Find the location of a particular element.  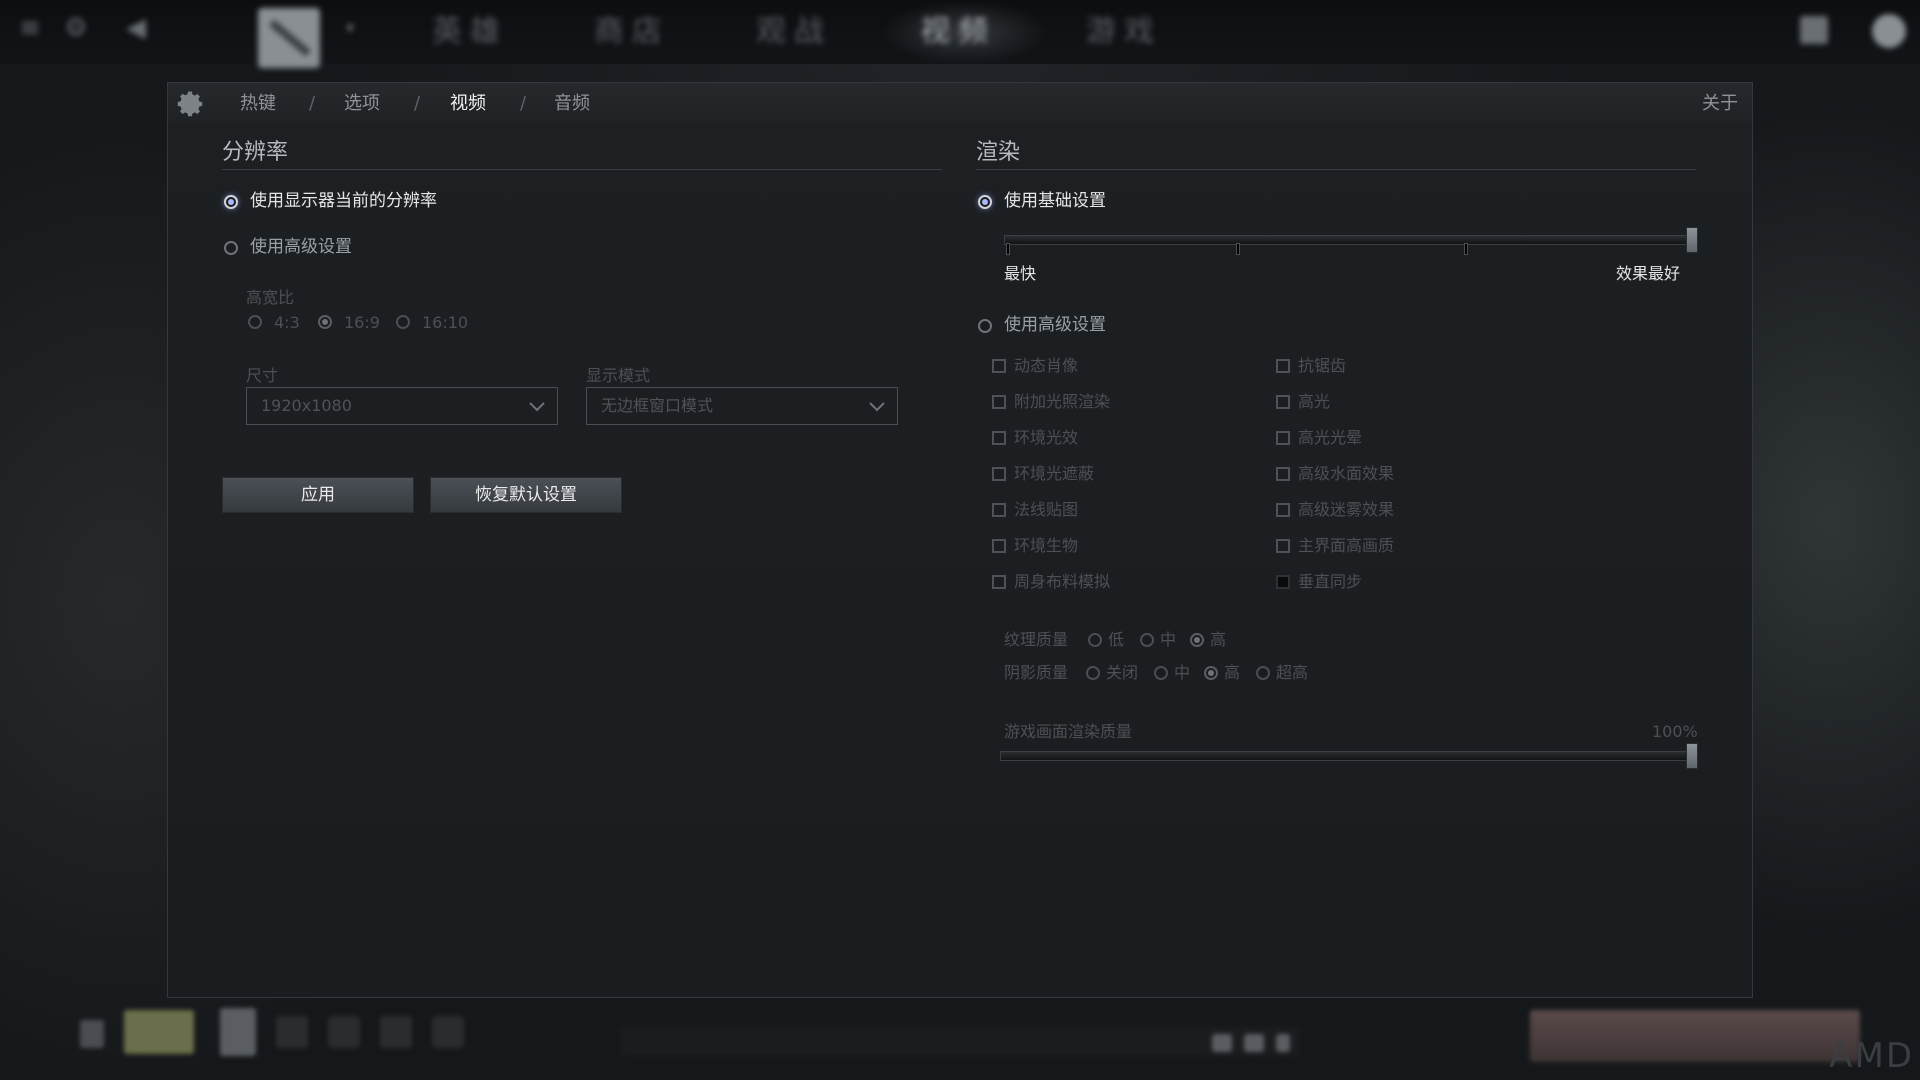

checkbox-high-quality-dashboard is located at coordinates (1283, 546).